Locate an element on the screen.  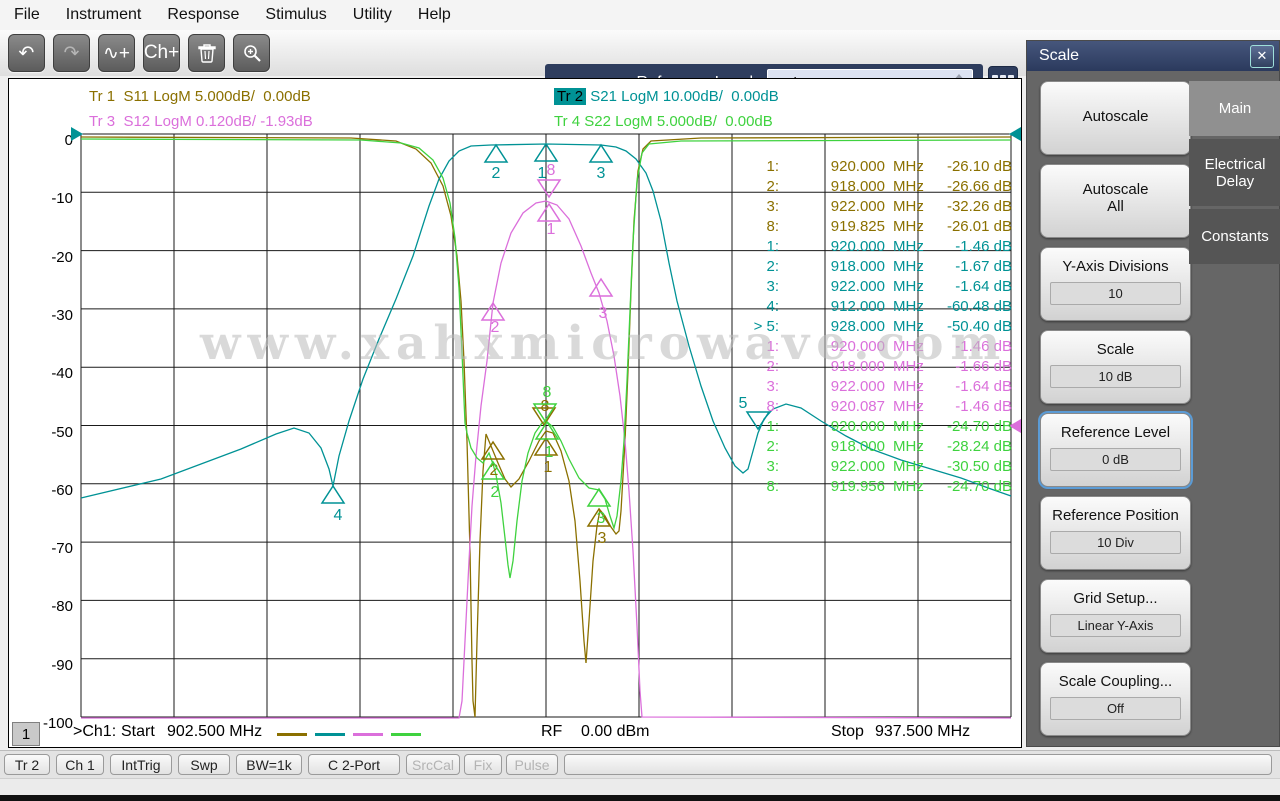
trash-icon is located at coordinates (206, 53).